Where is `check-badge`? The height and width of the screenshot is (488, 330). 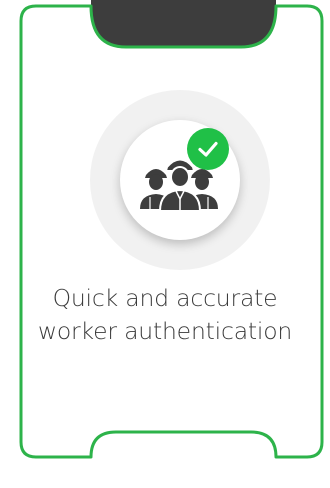
check-badge is located at coordinates (208, 149).